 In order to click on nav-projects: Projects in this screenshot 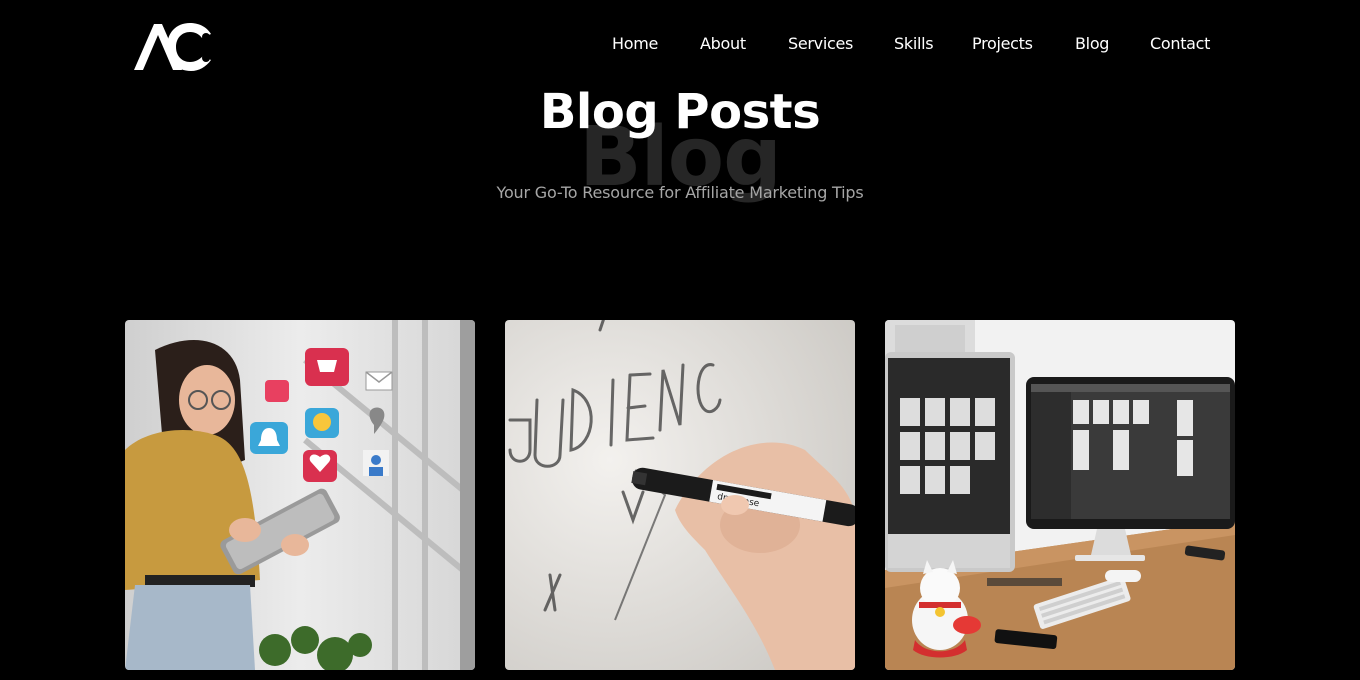, I will do `click(1002, 43)`.